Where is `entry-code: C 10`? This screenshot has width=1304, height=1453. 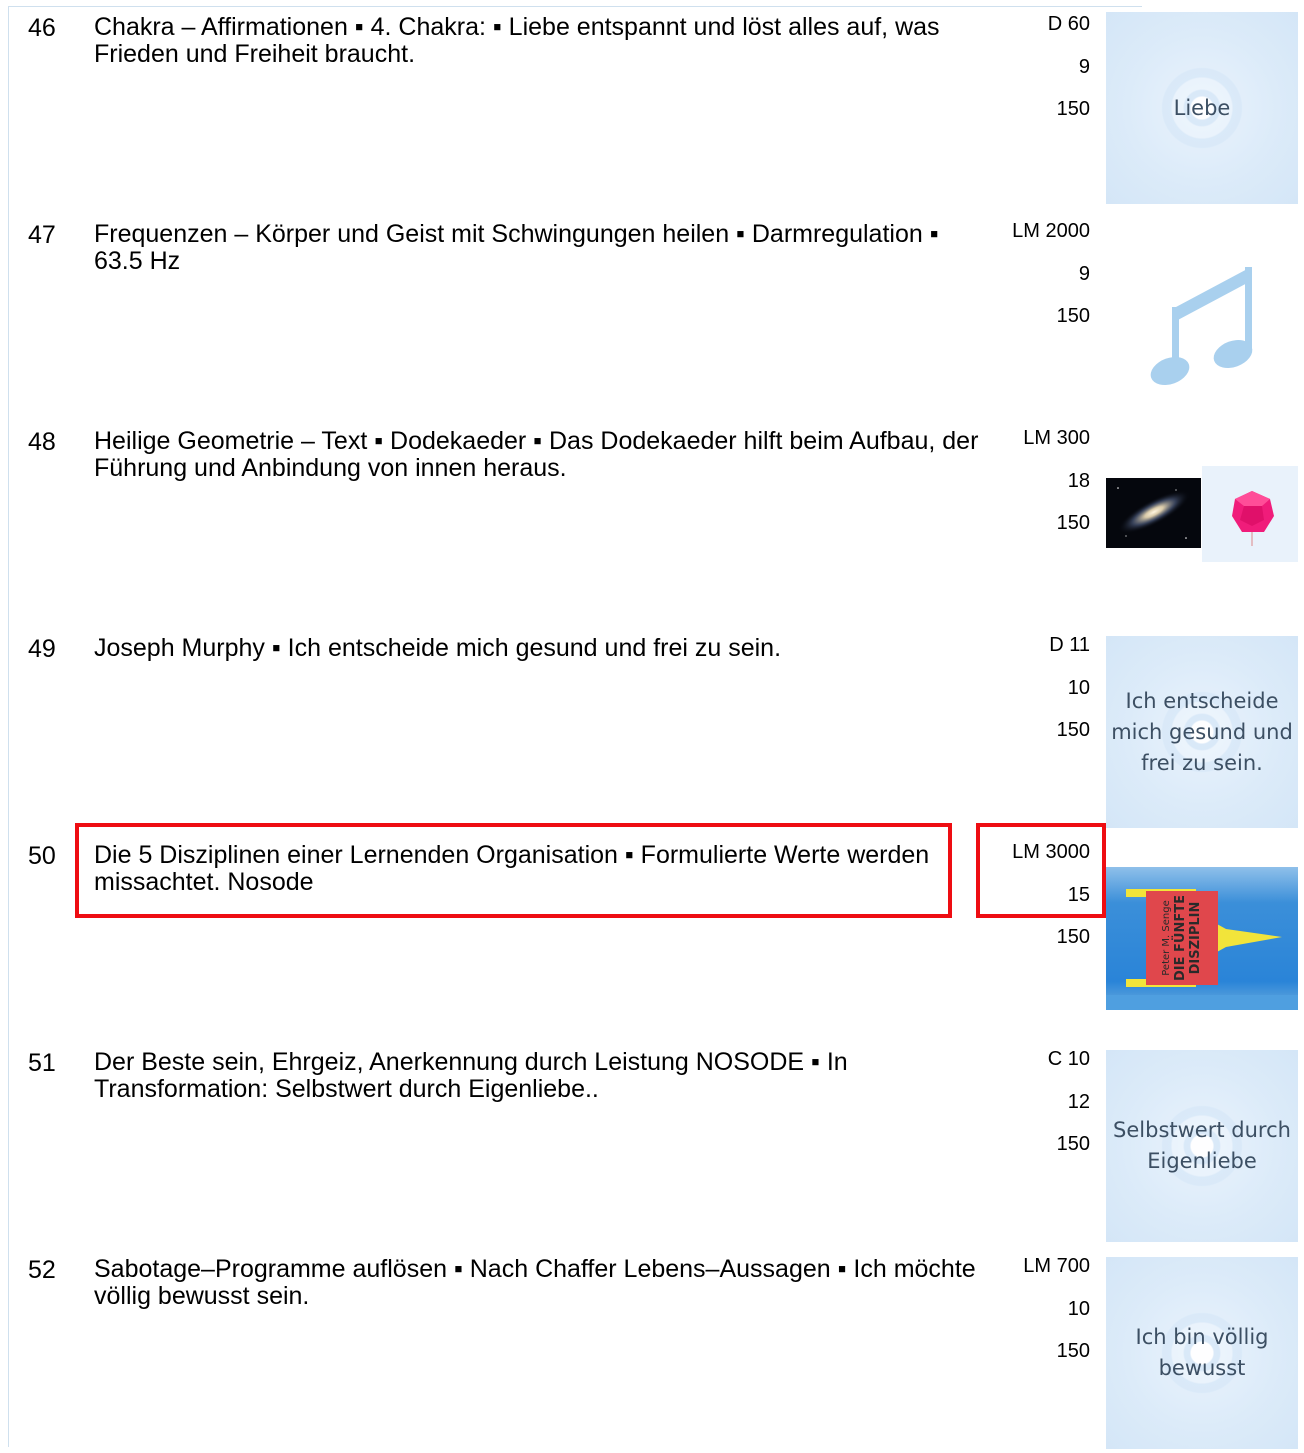
entry-code: C 10 is located at coordinates (1068, 1059).